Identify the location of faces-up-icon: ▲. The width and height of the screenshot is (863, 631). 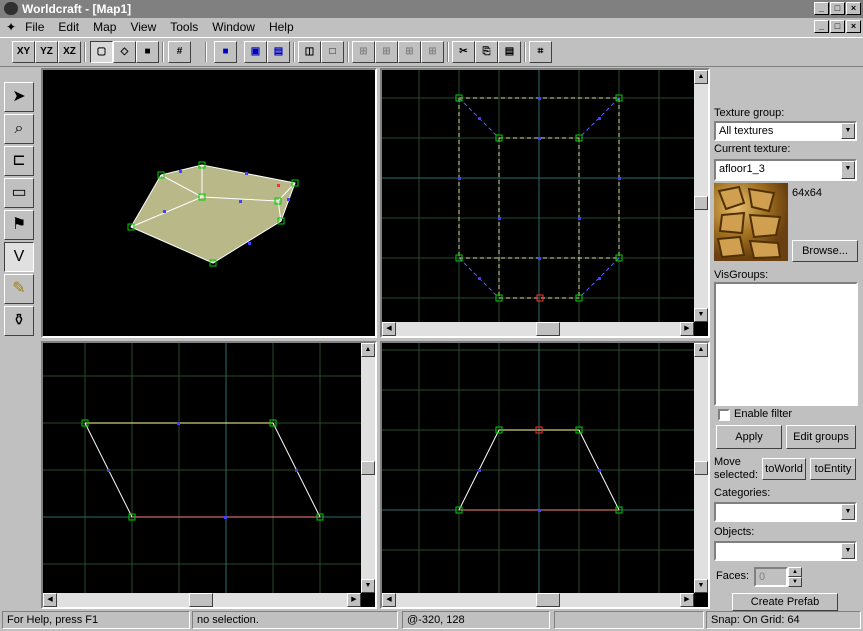
(795, 572).